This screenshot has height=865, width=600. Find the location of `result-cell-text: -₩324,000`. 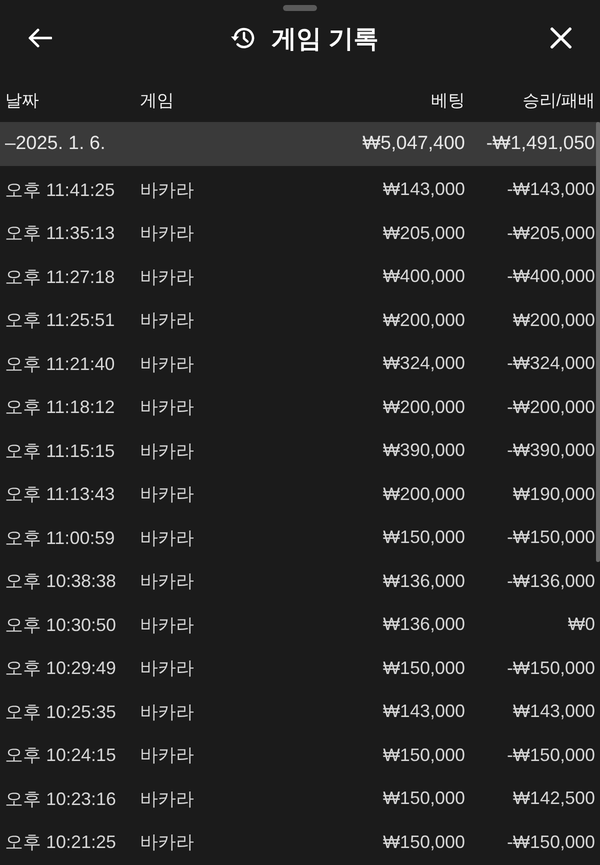

result-cell-text: -₩324,000 is located at coordinates (550, 363).